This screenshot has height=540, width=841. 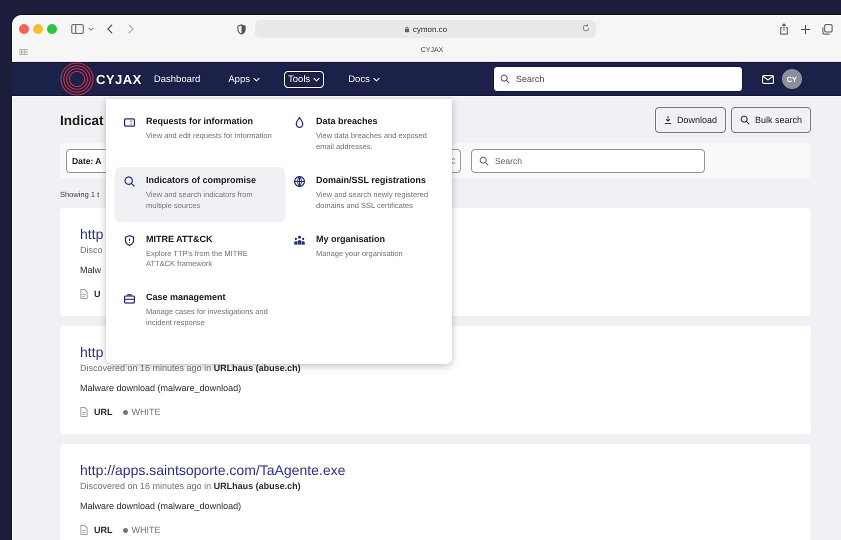 I want to click on tabs-icon, so click(x=827, y=29).